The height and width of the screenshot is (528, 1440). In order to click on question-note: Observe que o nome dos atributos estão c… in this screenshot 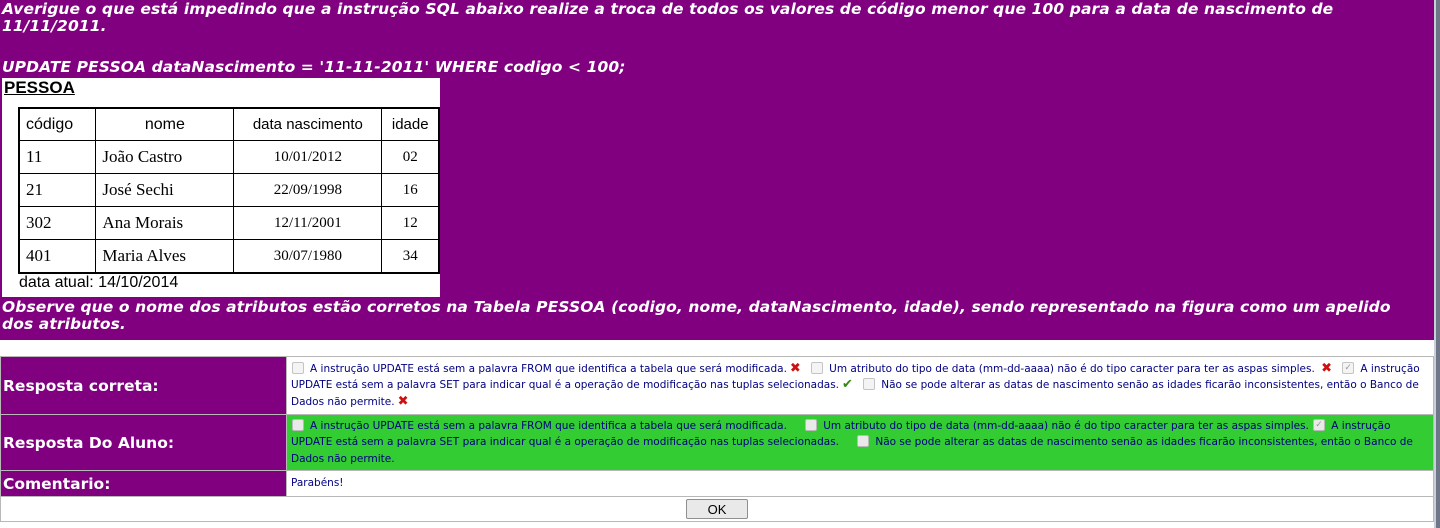, I will do `click(696, 315)`.